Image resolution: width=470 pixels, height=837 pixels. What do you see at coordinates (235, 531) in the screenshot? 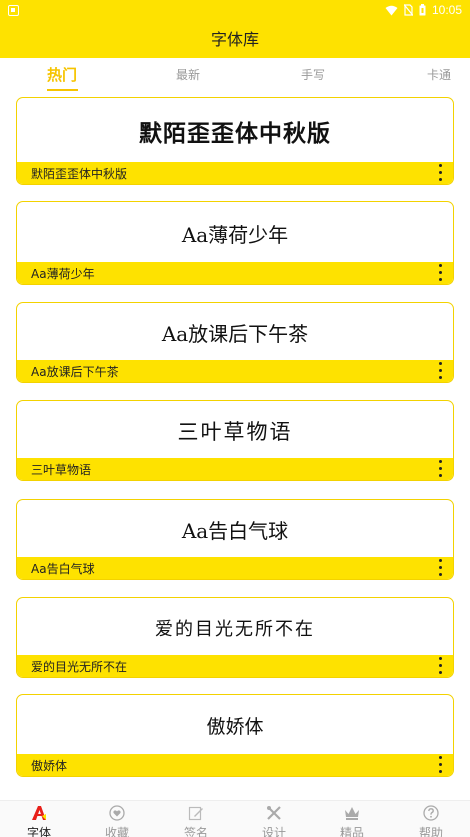
I see `font-preview: Aa告白气球` at bounding box center [235, 531].